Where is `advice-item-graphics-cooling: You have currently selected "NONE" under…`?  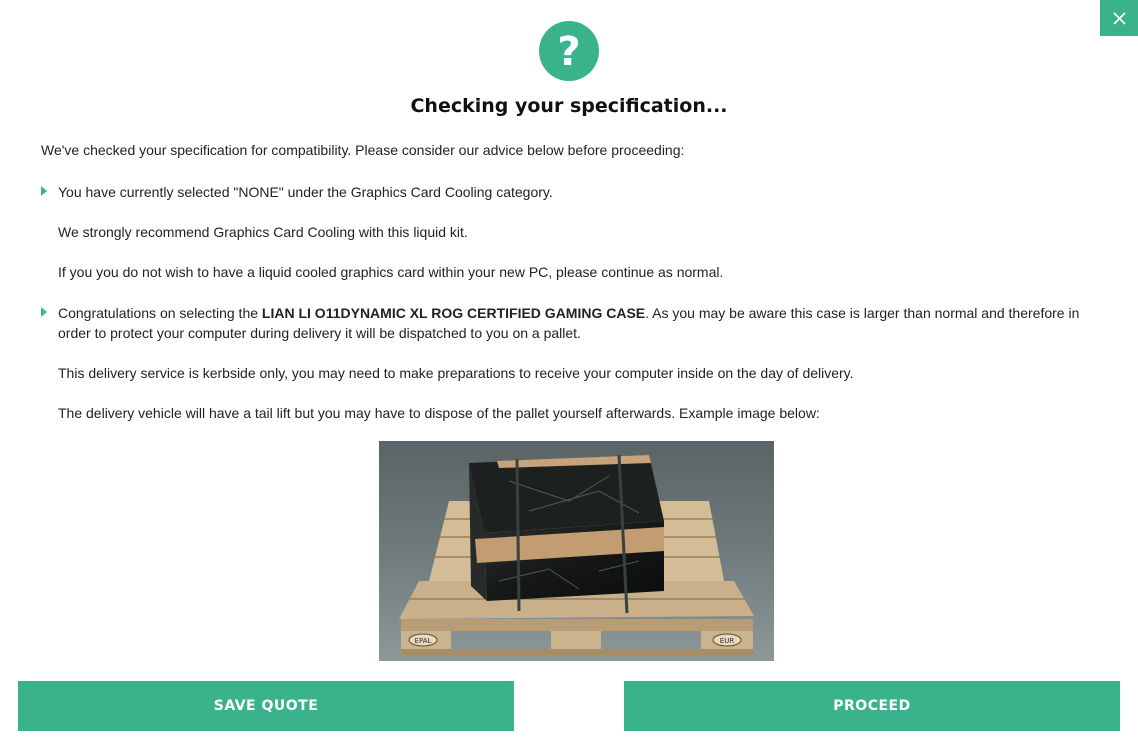 advice-item-graphics-cooling: You have currently selected "NONE" under… is located at coordinates (571, 232).